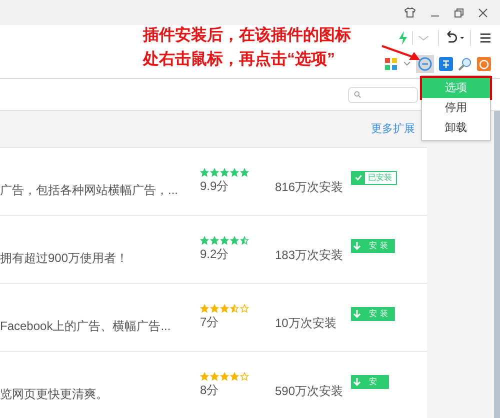 Image resolution: width=500 pixels, height=418 pixels. I want to click on search-field, so click(383, 94).